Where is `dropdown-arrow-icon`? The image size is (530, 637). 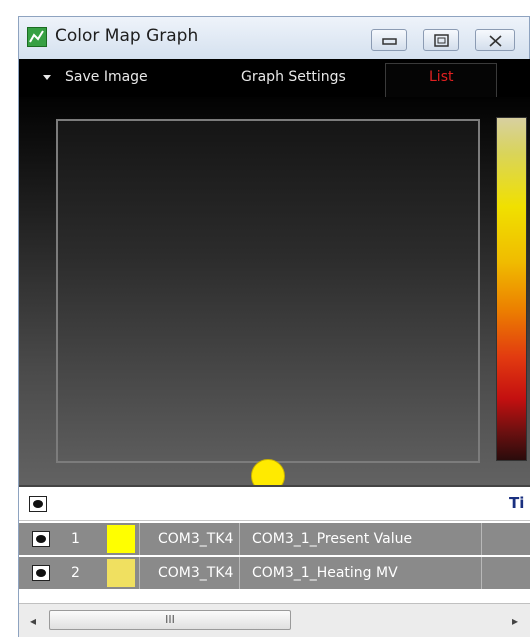
dropdown-arrow-icon is located at coordinates (47, 77).